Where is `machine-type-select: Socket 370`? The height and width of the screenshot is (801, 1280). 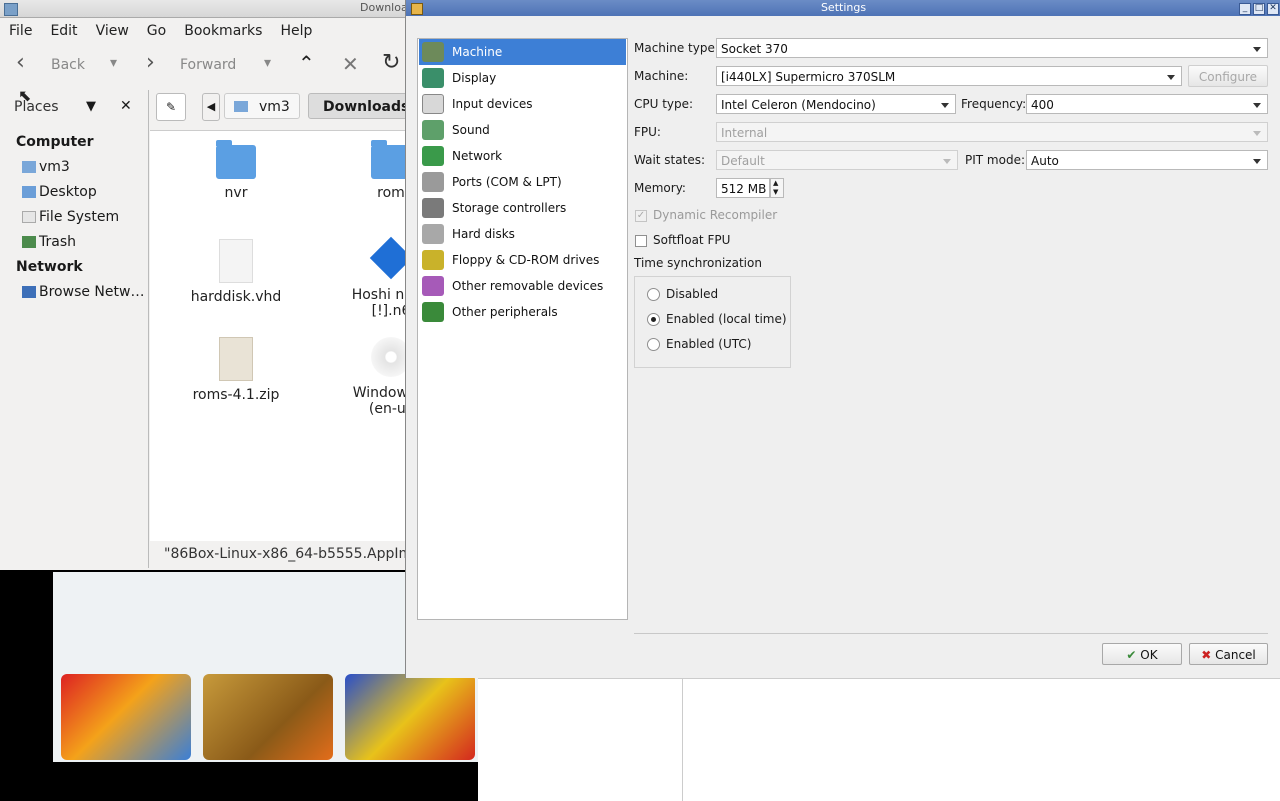 machine-type-select: Socket 370 is located at coordinates (992, 48).